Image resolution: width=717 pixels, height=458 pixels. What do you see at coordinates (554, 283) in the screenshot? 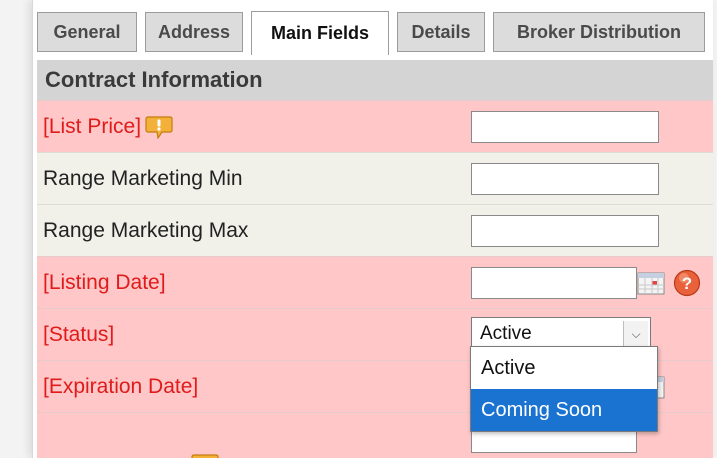
I see `listing-date-input` at bounding box center [554, 283].